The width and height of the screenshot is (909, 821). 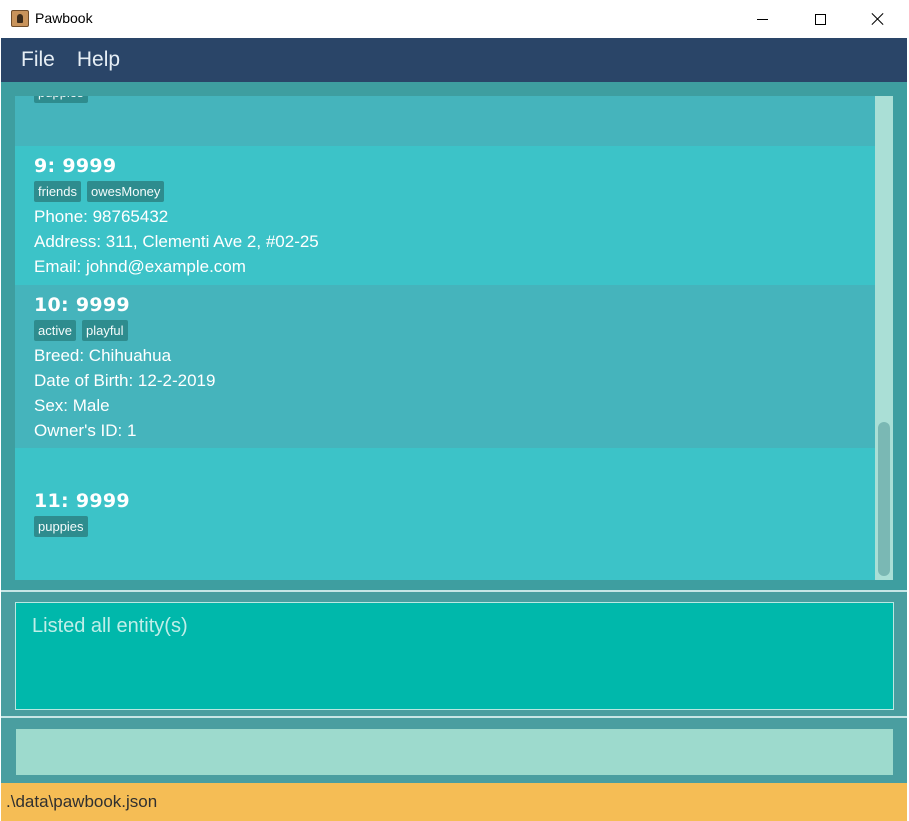 What do you see at coordinates (454, 60) in the screenshot?
I see `menu-bar: File Help` at bounding box center [454, 60].